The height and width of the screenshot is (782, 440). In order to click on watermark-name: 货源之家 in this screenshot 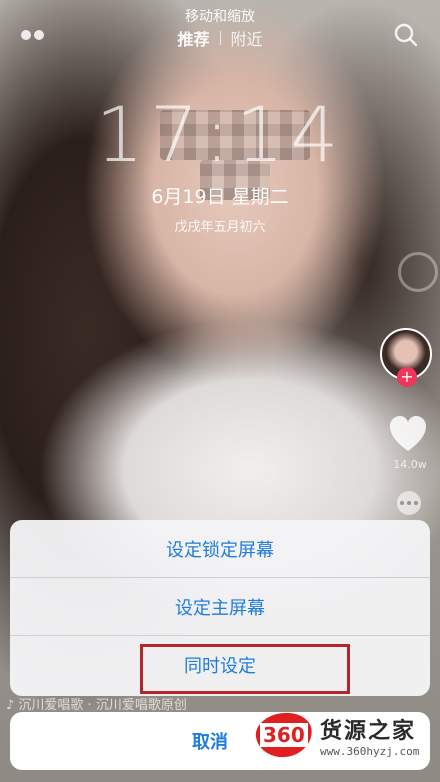, I will do `click(368, 731)`.